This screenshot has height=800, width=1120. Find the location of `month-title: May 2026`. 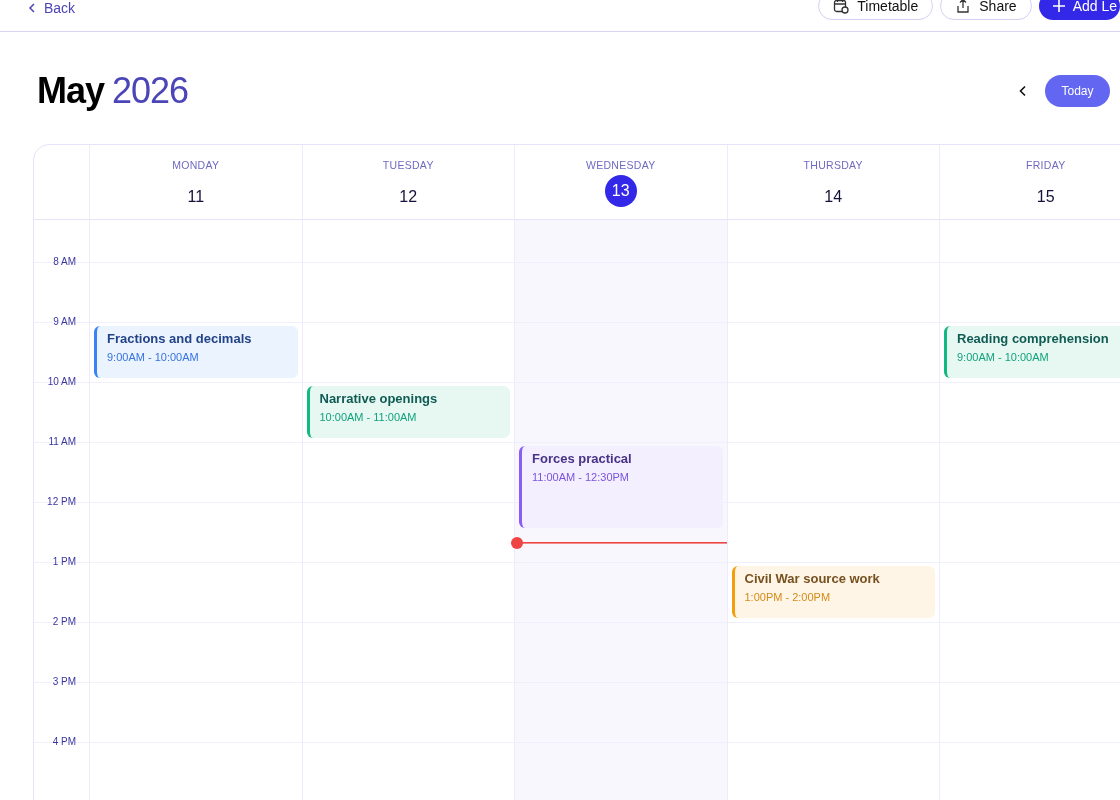

month-title: May 2026 is located at coordinates (113, 91).